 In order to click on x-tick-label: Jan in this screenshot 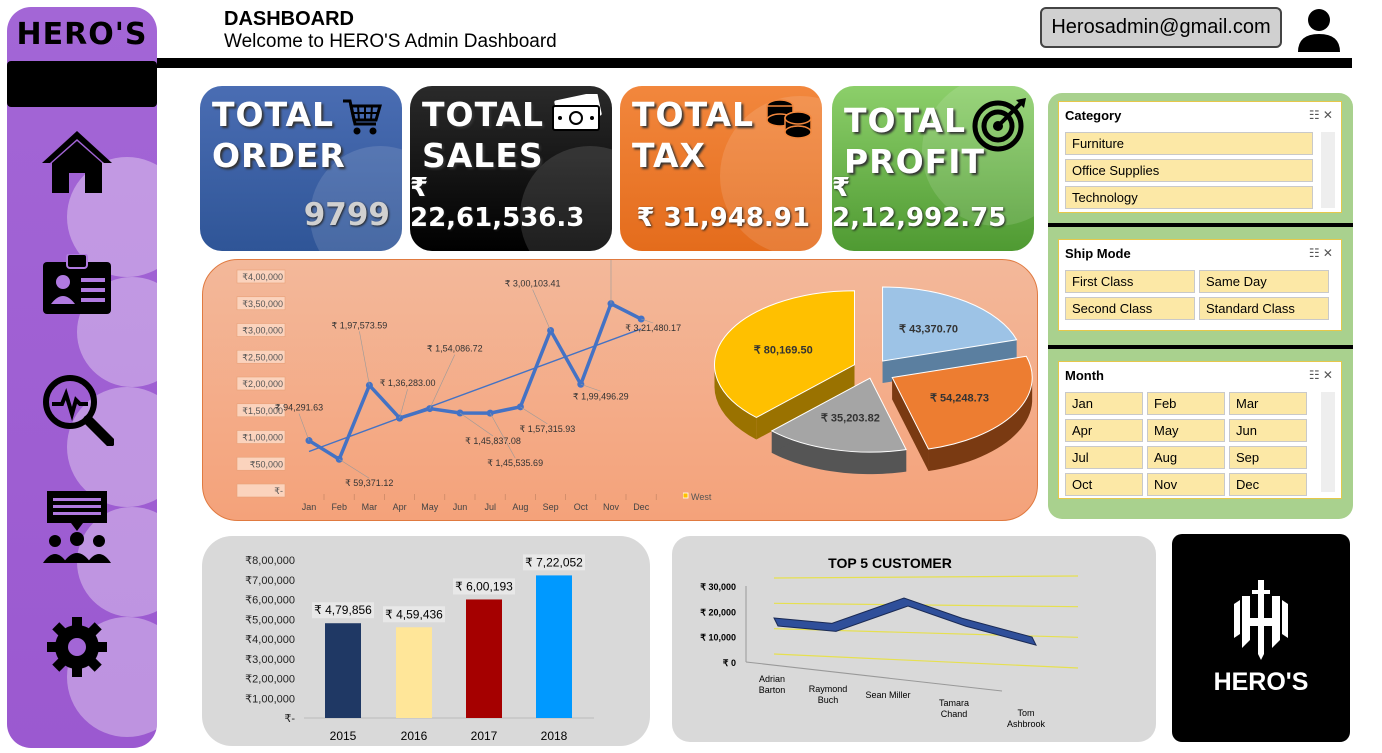, I will do `click(309, 507)`.